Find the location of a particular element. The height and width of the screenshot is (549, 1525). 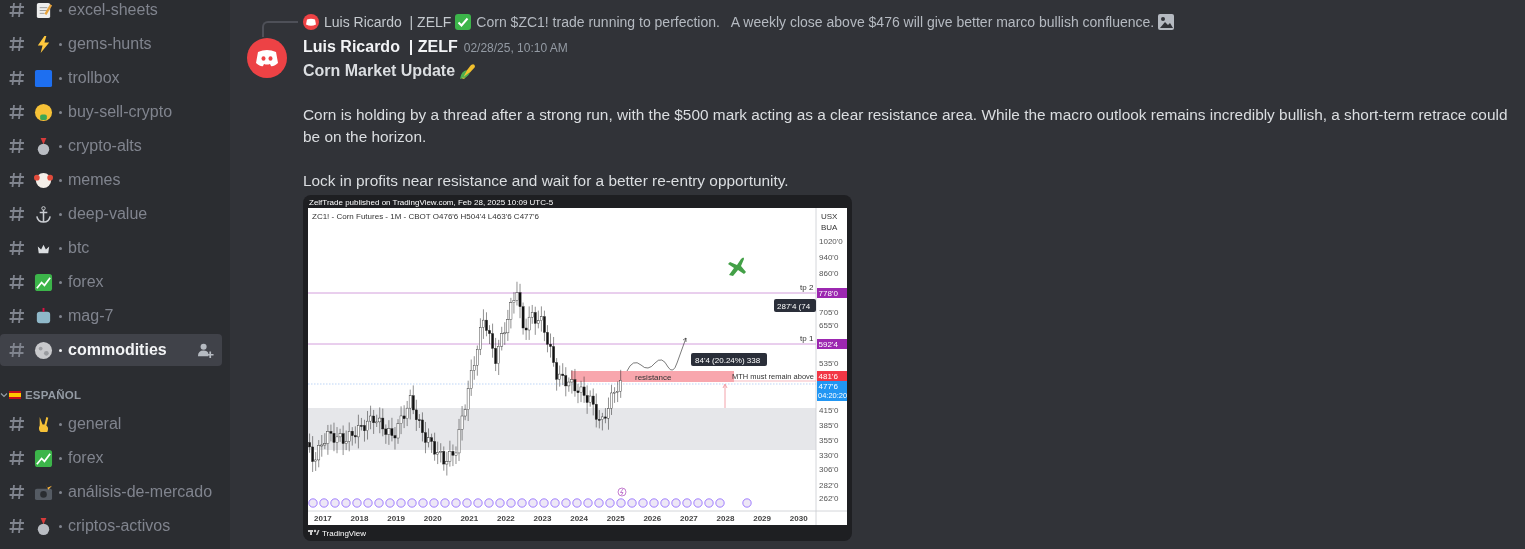

category-header: ESPAÑOL is located at coordinates (115, 395).